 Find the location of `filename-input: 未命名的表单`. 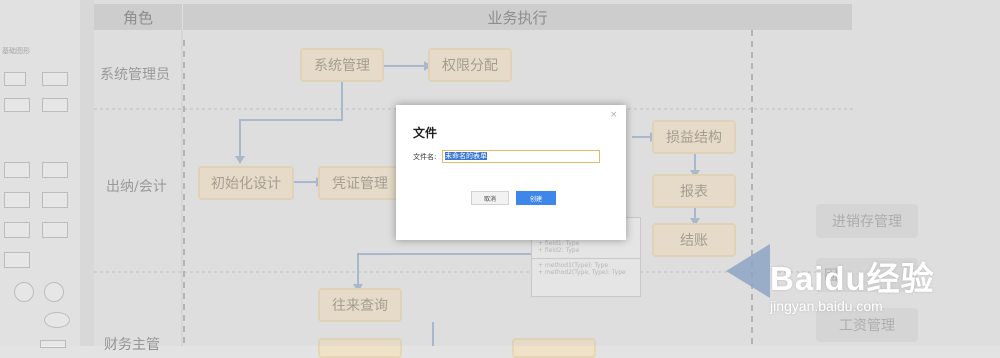

filename-input: 未命名的表单 is located at coordinates (521, 156).